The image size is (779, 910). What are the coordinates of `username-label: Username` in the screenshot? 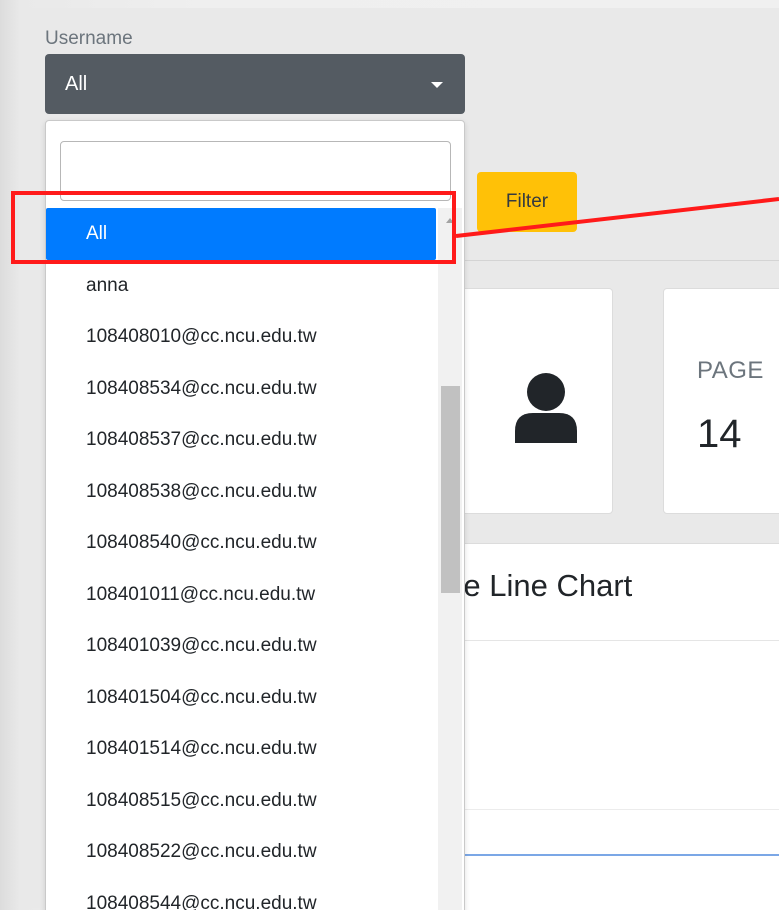 It's located at (89, 38).